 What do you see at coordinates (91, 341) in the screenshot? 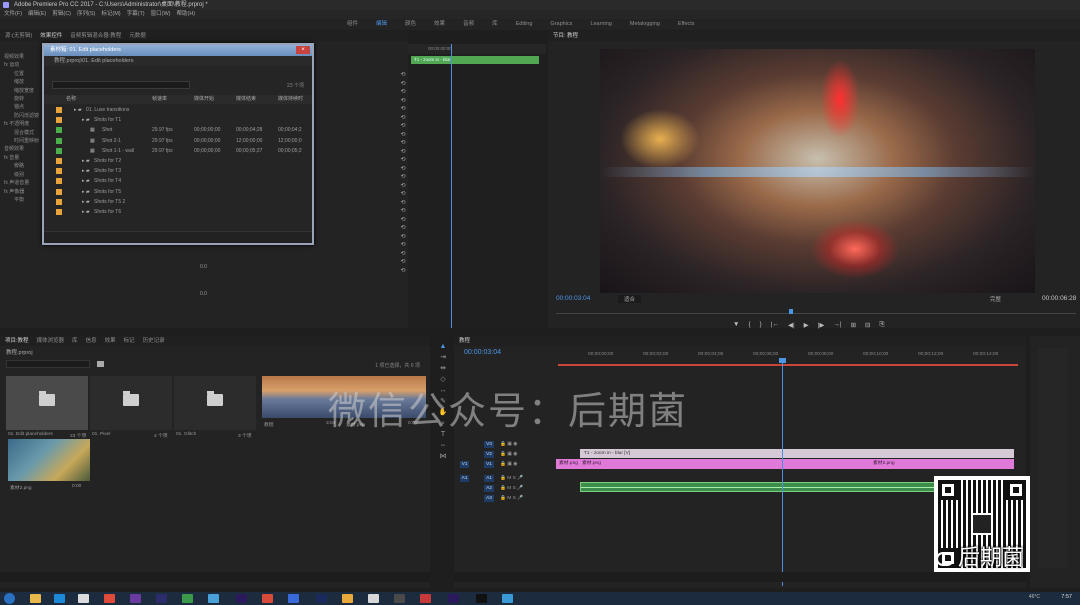
I see `panel-tab: 信息` at bounding box center [91, 341].